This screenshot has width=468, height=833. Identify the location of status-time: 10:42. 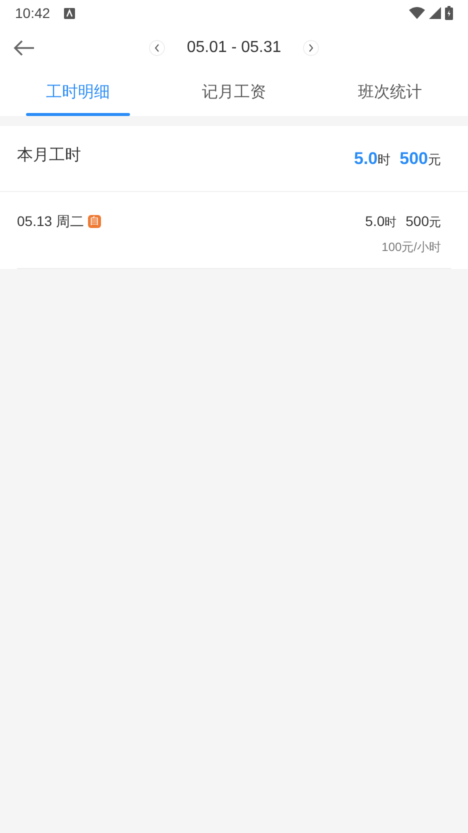
(32, 13).